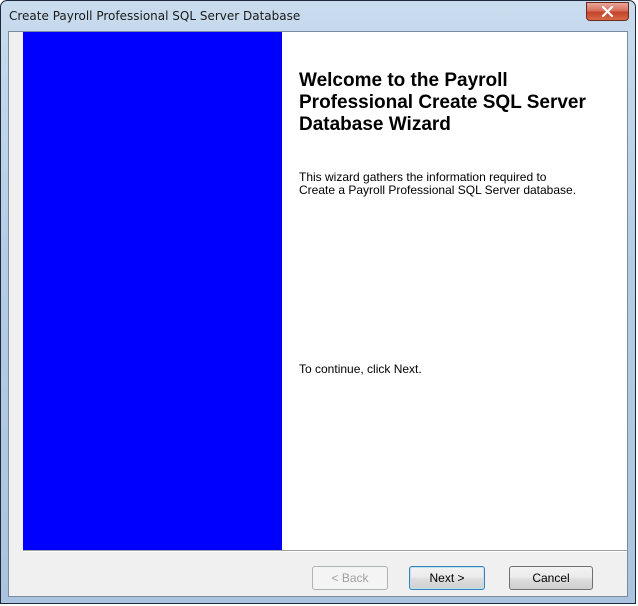 This screenshot has height=606, width=638. I want to click on cancel-button: Cancel, so click(551, 578).